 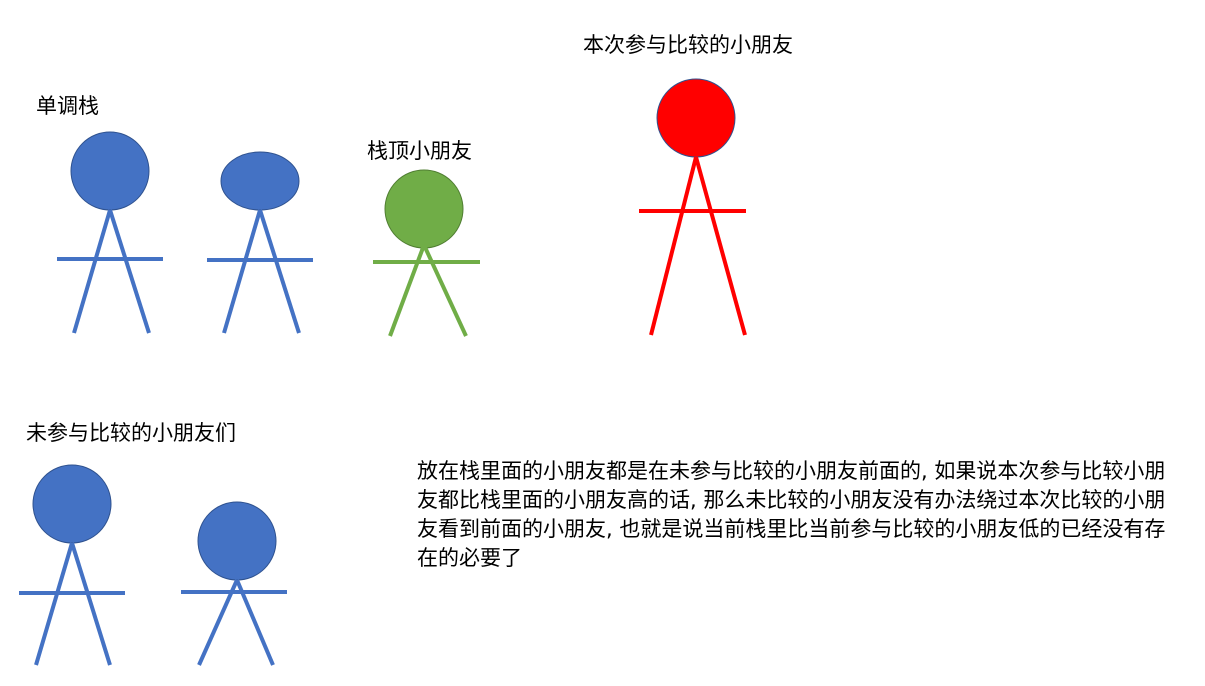 I want to click on waiting-children-label: 未参与比较的小朋友们, so click(x=131, y=433).